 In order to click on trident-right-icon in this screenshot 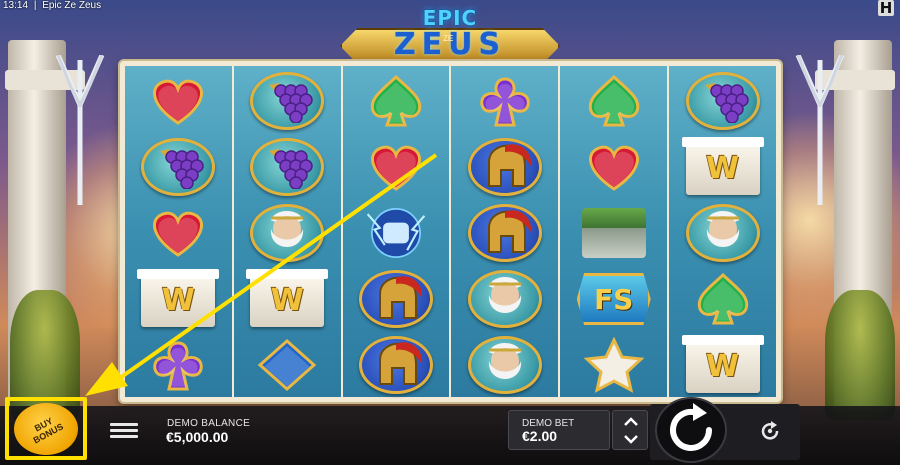, I will do `click(820, 130)`.